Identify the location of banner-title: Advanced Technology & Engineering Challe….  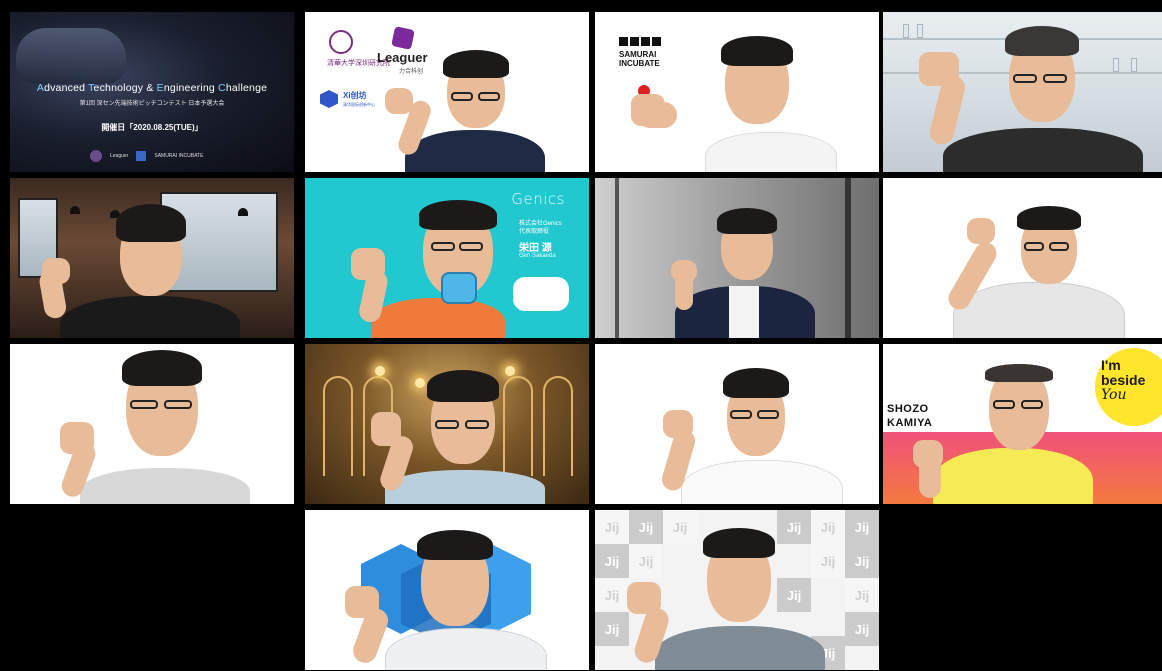
(152, 88).